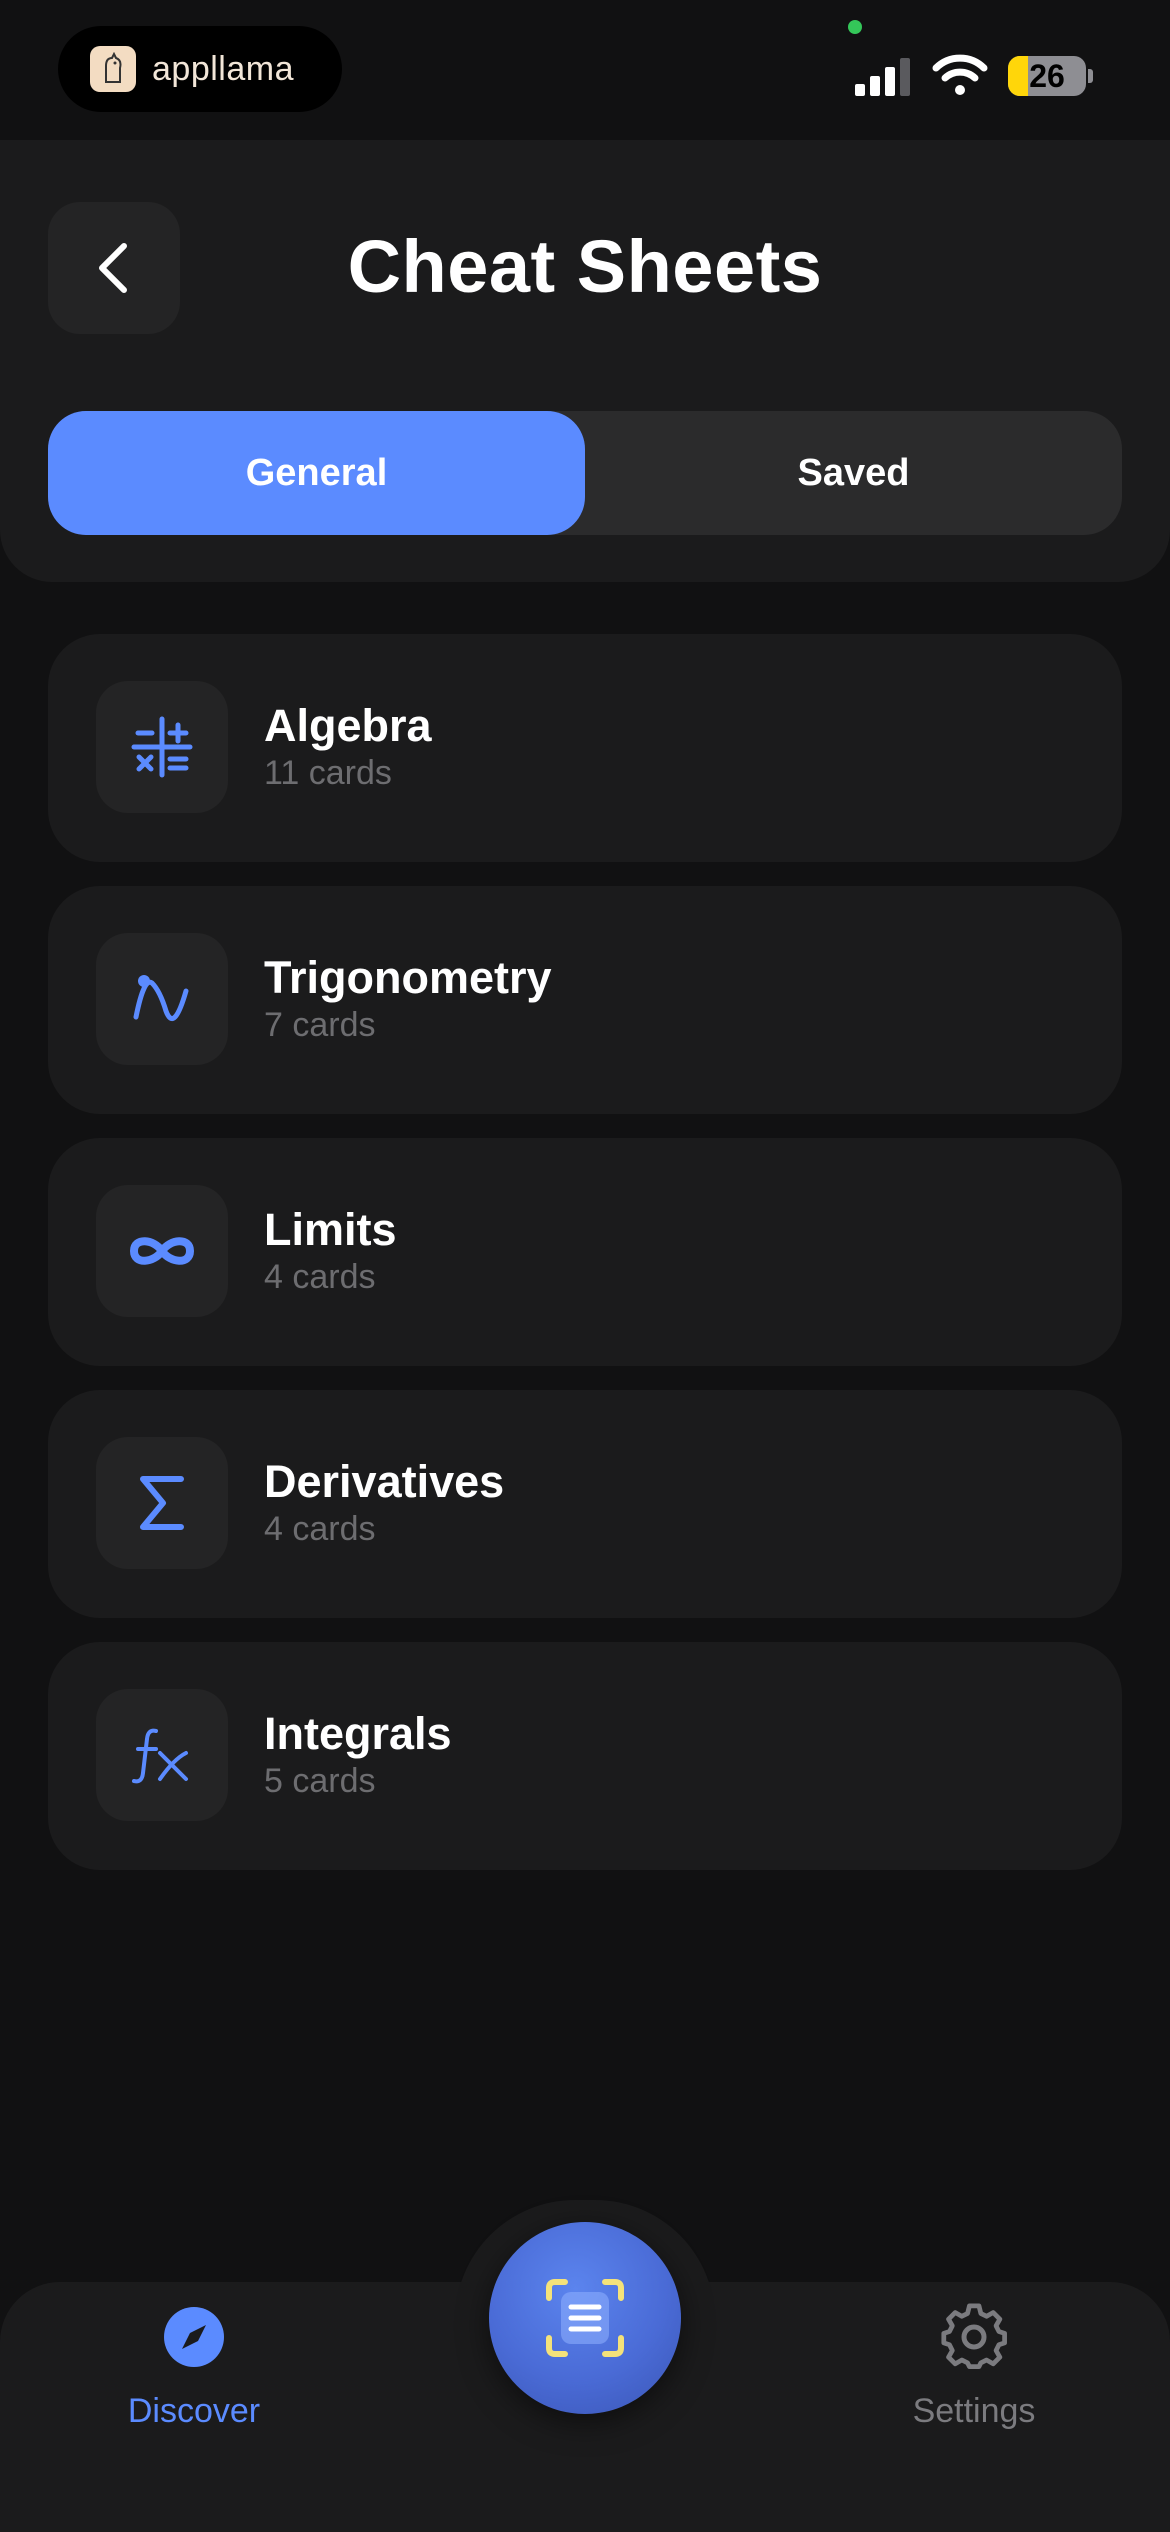 The image size is (1170, 2532). Describe the element at coordinates (162, 1755) in the screenshot. I see `function-fx-icon` at that location.